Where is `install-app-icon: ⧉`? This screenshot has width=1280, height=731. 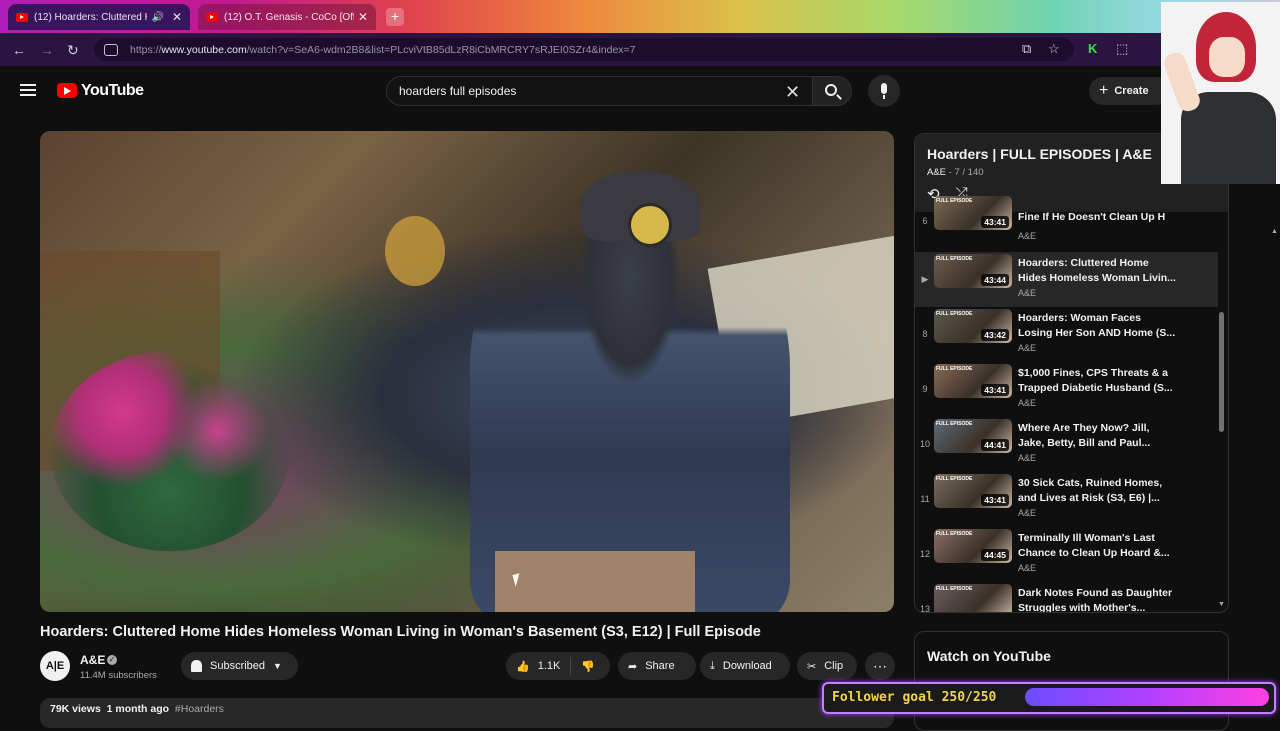
install-app-icon: ⧉ is located at coordinates (1026, 49).